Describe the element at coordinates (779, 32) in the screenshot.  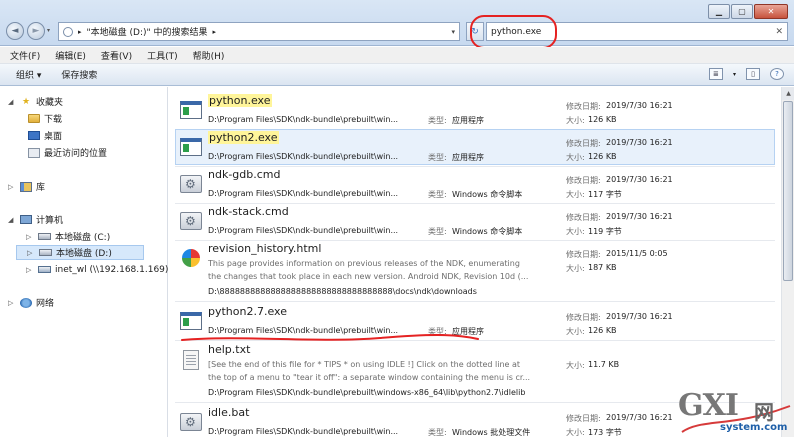
I see `clear-search-icon: ✕` at that location.